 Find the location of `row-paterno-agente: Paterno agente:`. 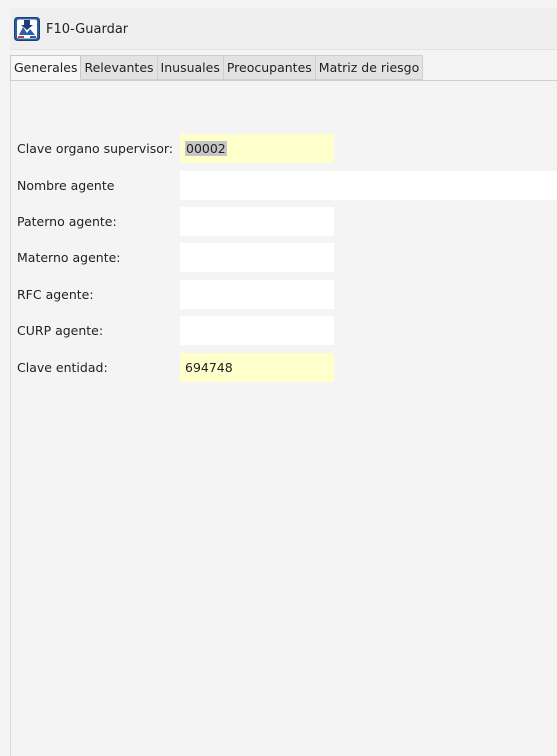

row-paterno-agente: Paterno agente: is located at coordinates (287, 221).